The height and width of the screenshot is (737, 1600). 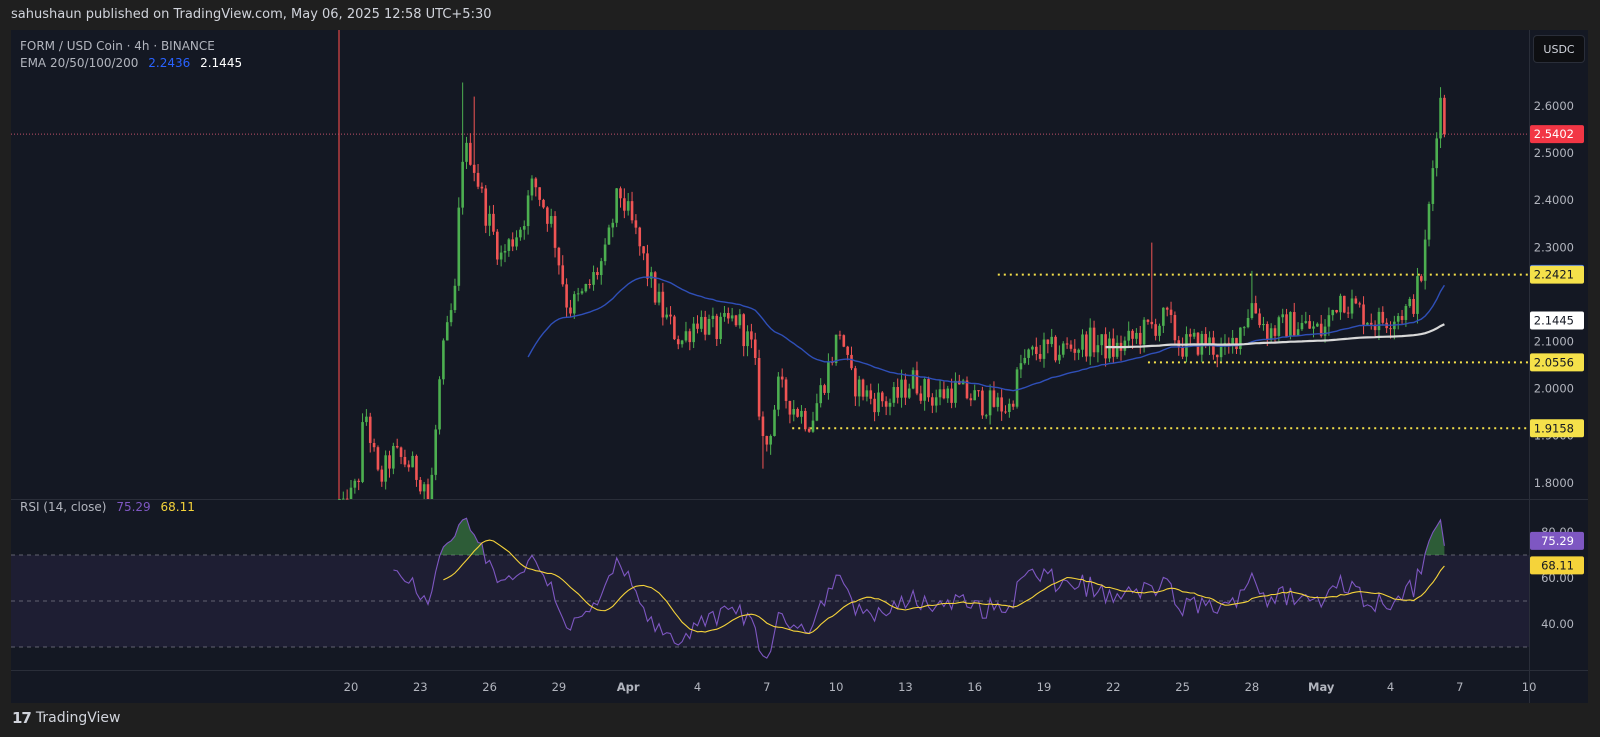 I want to click on time-tick-label: 10, so click(x=1529, y=687).